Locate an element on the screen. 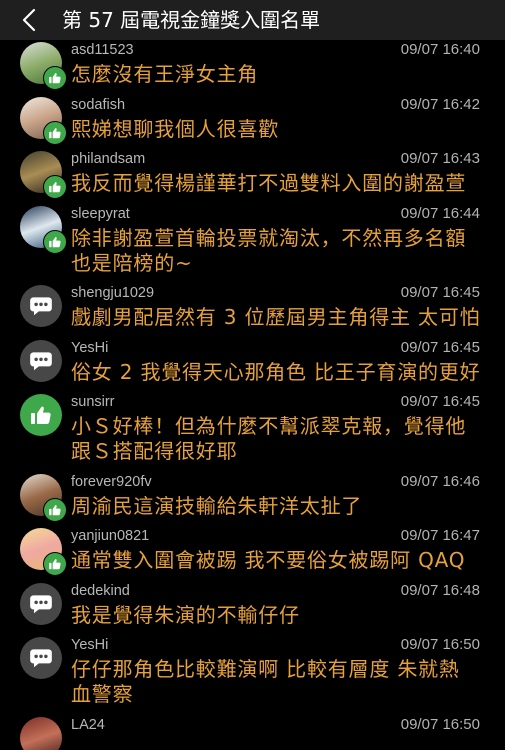 This screenshot has width=505, height=750. comment-text-line: 我是覺得朱演的不輸仔仔 is located at coordinates (185, 614).